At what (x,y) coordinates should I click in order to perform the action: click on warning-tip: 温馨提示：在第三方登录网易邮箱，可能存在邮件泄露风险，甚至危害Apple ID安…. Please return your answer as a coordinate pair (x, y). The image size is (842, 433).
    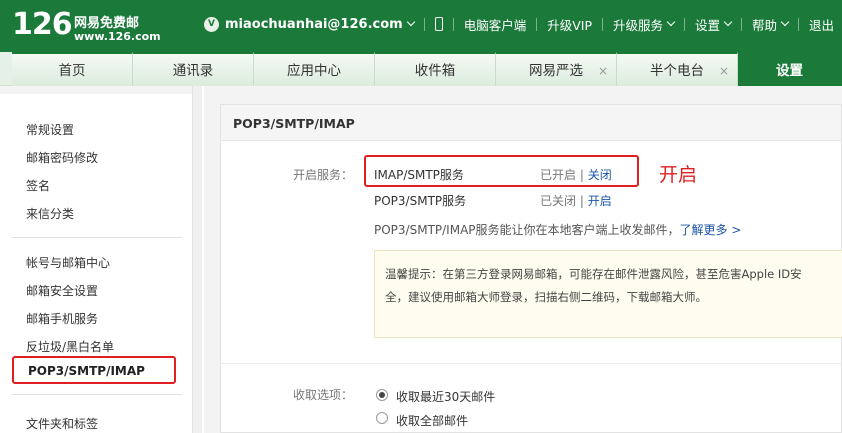
    Looking at the image, I should click on (608, 294).